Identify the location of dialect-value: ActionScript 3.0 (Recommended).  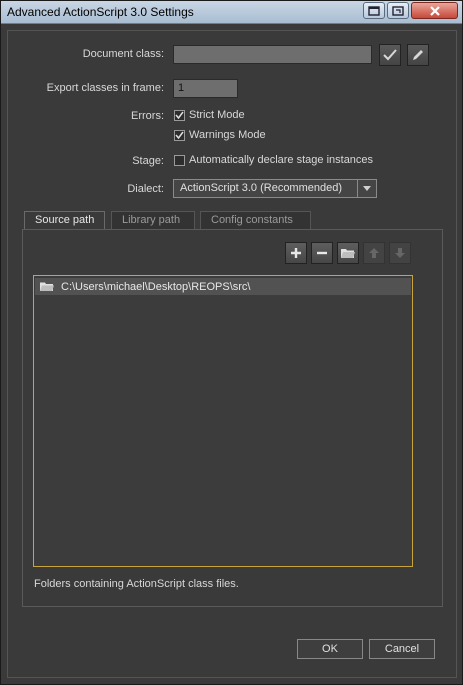
(261, 188).